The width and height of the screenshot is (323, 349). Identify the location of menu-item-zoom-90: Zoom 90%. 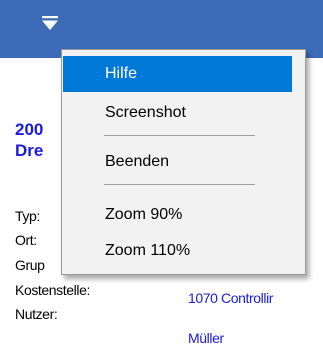
(177, 215).